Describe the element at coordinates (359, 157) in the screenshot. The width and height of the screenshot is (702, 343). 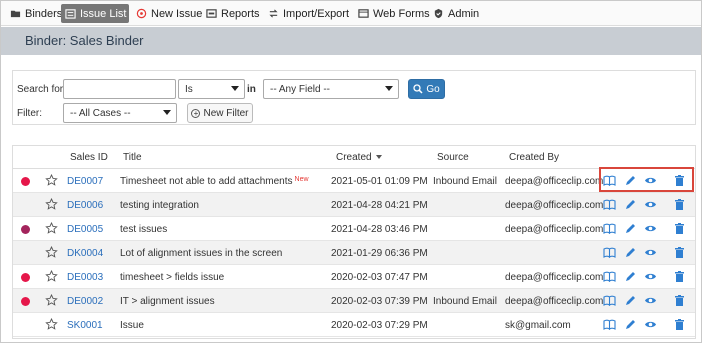
I see `header-created: Created` at that location.